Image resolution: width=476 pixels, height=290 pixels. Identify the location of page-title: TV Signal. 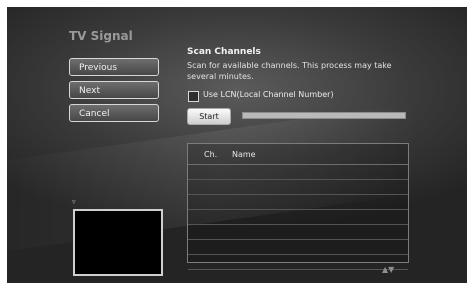
(101, 36).